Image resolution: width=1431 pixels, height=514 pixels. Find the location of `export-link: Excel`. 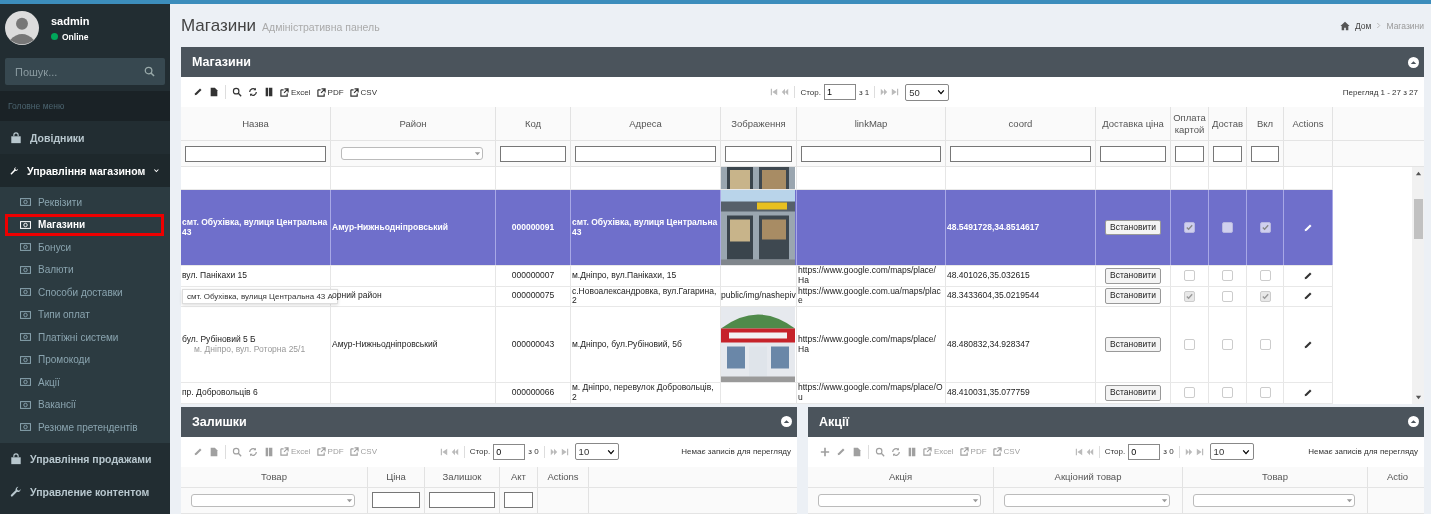

export-link: Excel is located at coordinates (295, 92).